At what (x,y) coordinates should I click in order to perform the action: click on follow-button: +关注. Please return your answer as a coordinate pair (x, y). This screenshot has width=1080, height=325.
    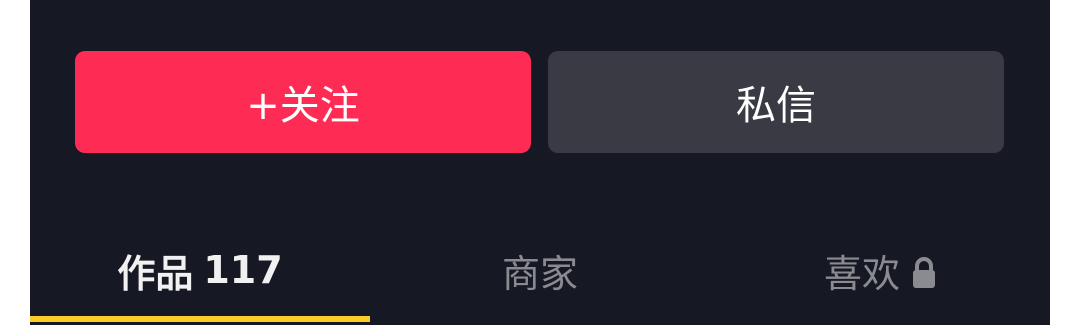
    Looking at the image, I should click on (303, 102).